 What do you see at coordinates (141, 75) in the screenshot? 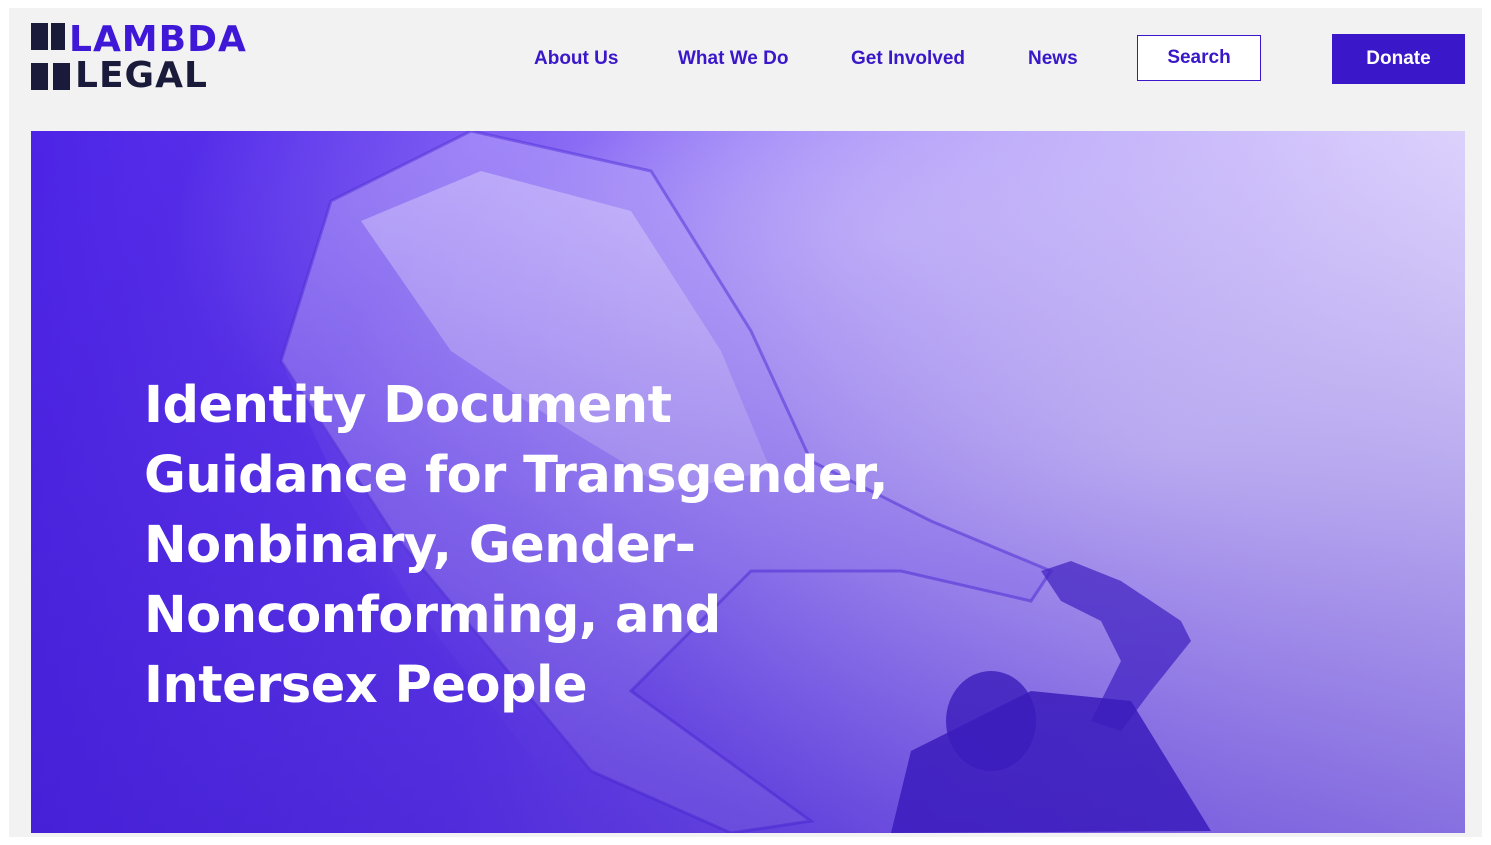
I see `logo-text-legal: LEGAL` at bounding box center [141, 75].